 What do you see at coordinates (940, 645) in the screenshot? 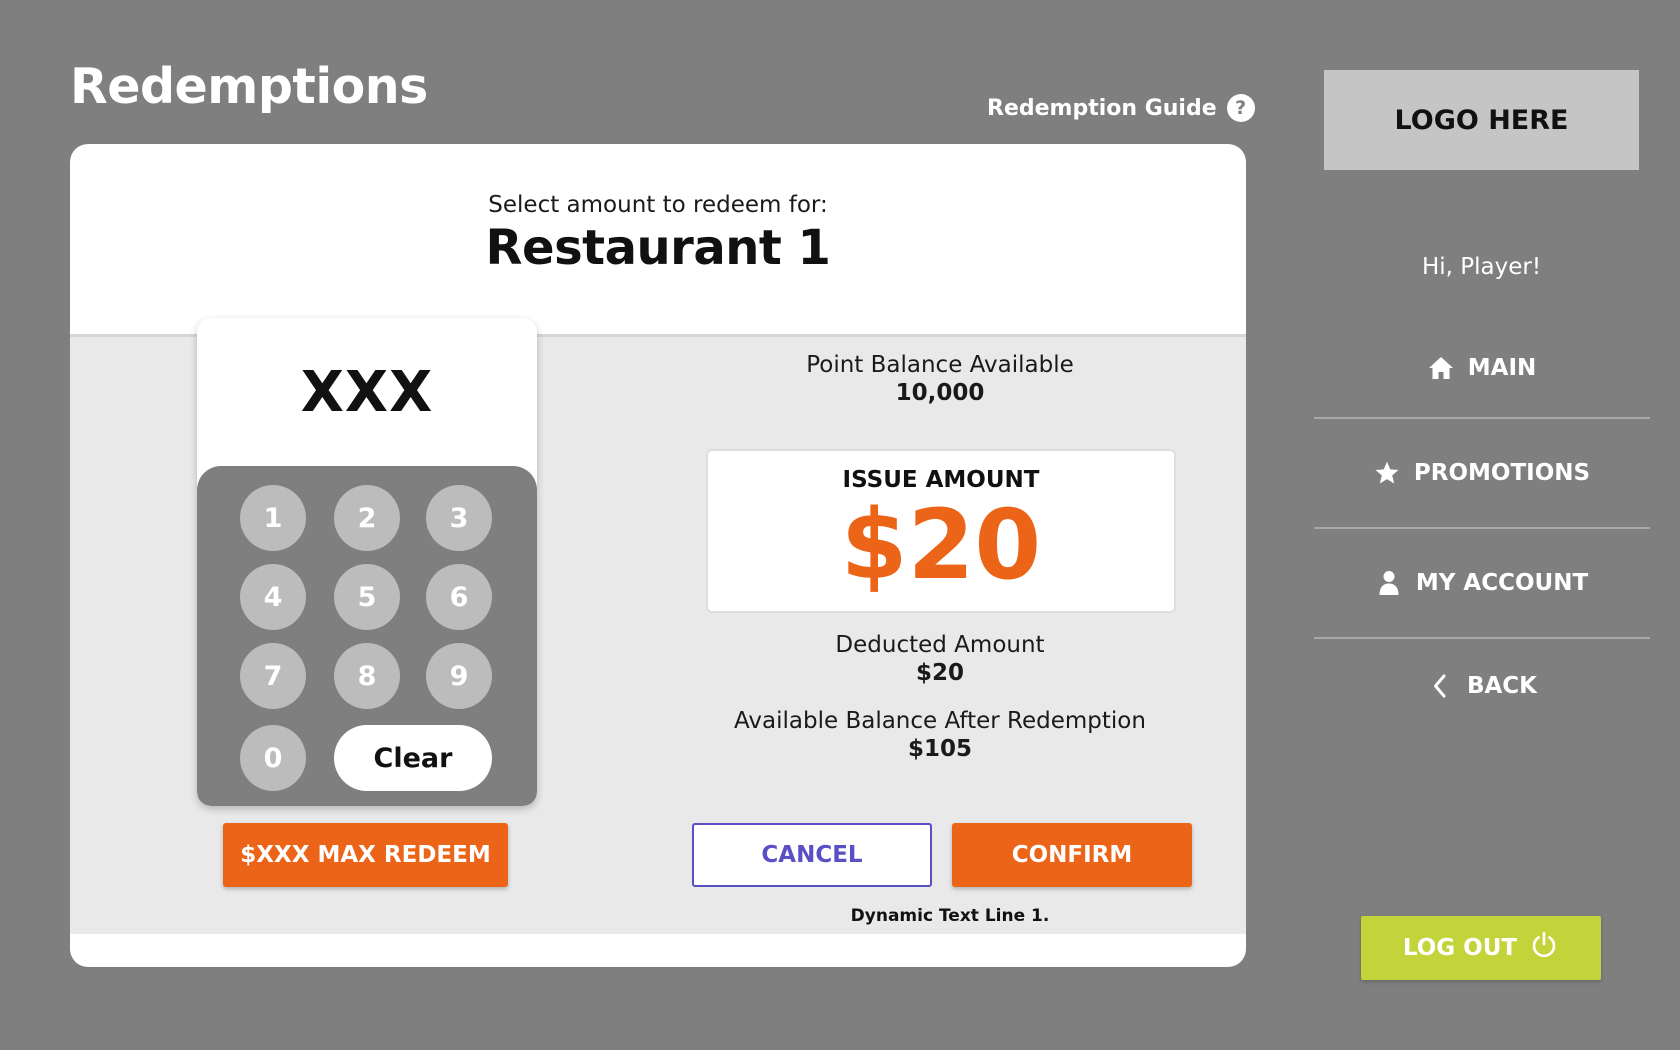
I see `deducted-amount-label: Deducted Amount` at bounding box center [940, 645].